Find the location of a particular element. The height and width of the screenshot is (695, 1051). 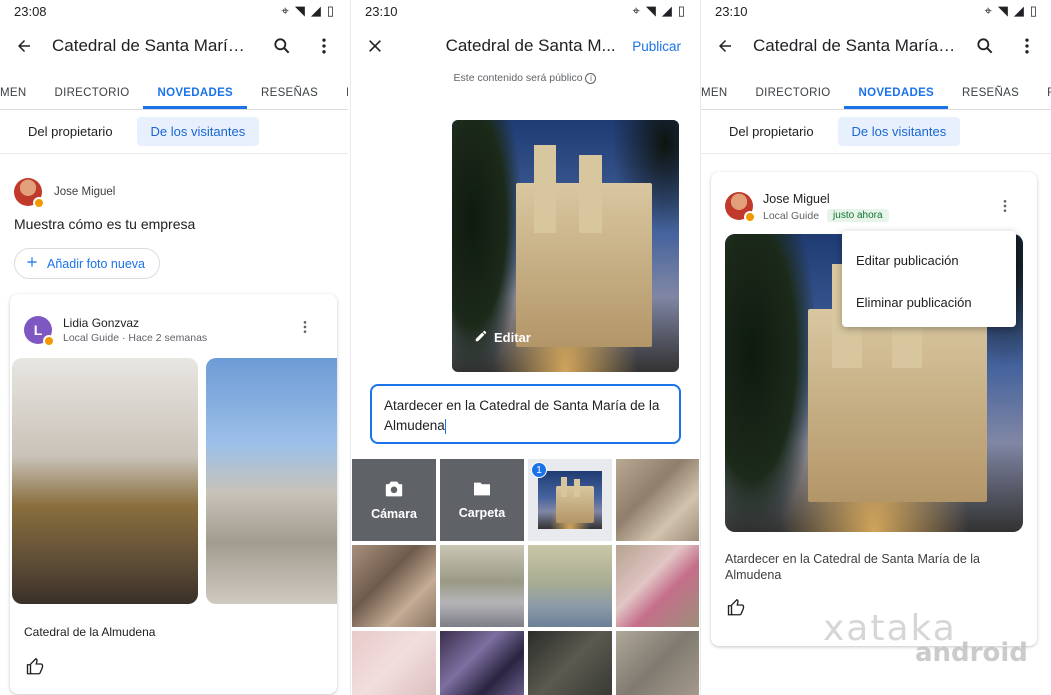

tab-bar: MEN DIRECTORIO NOVEDADES RESEÑAS FOTOS is located at coordinates (876, 90).